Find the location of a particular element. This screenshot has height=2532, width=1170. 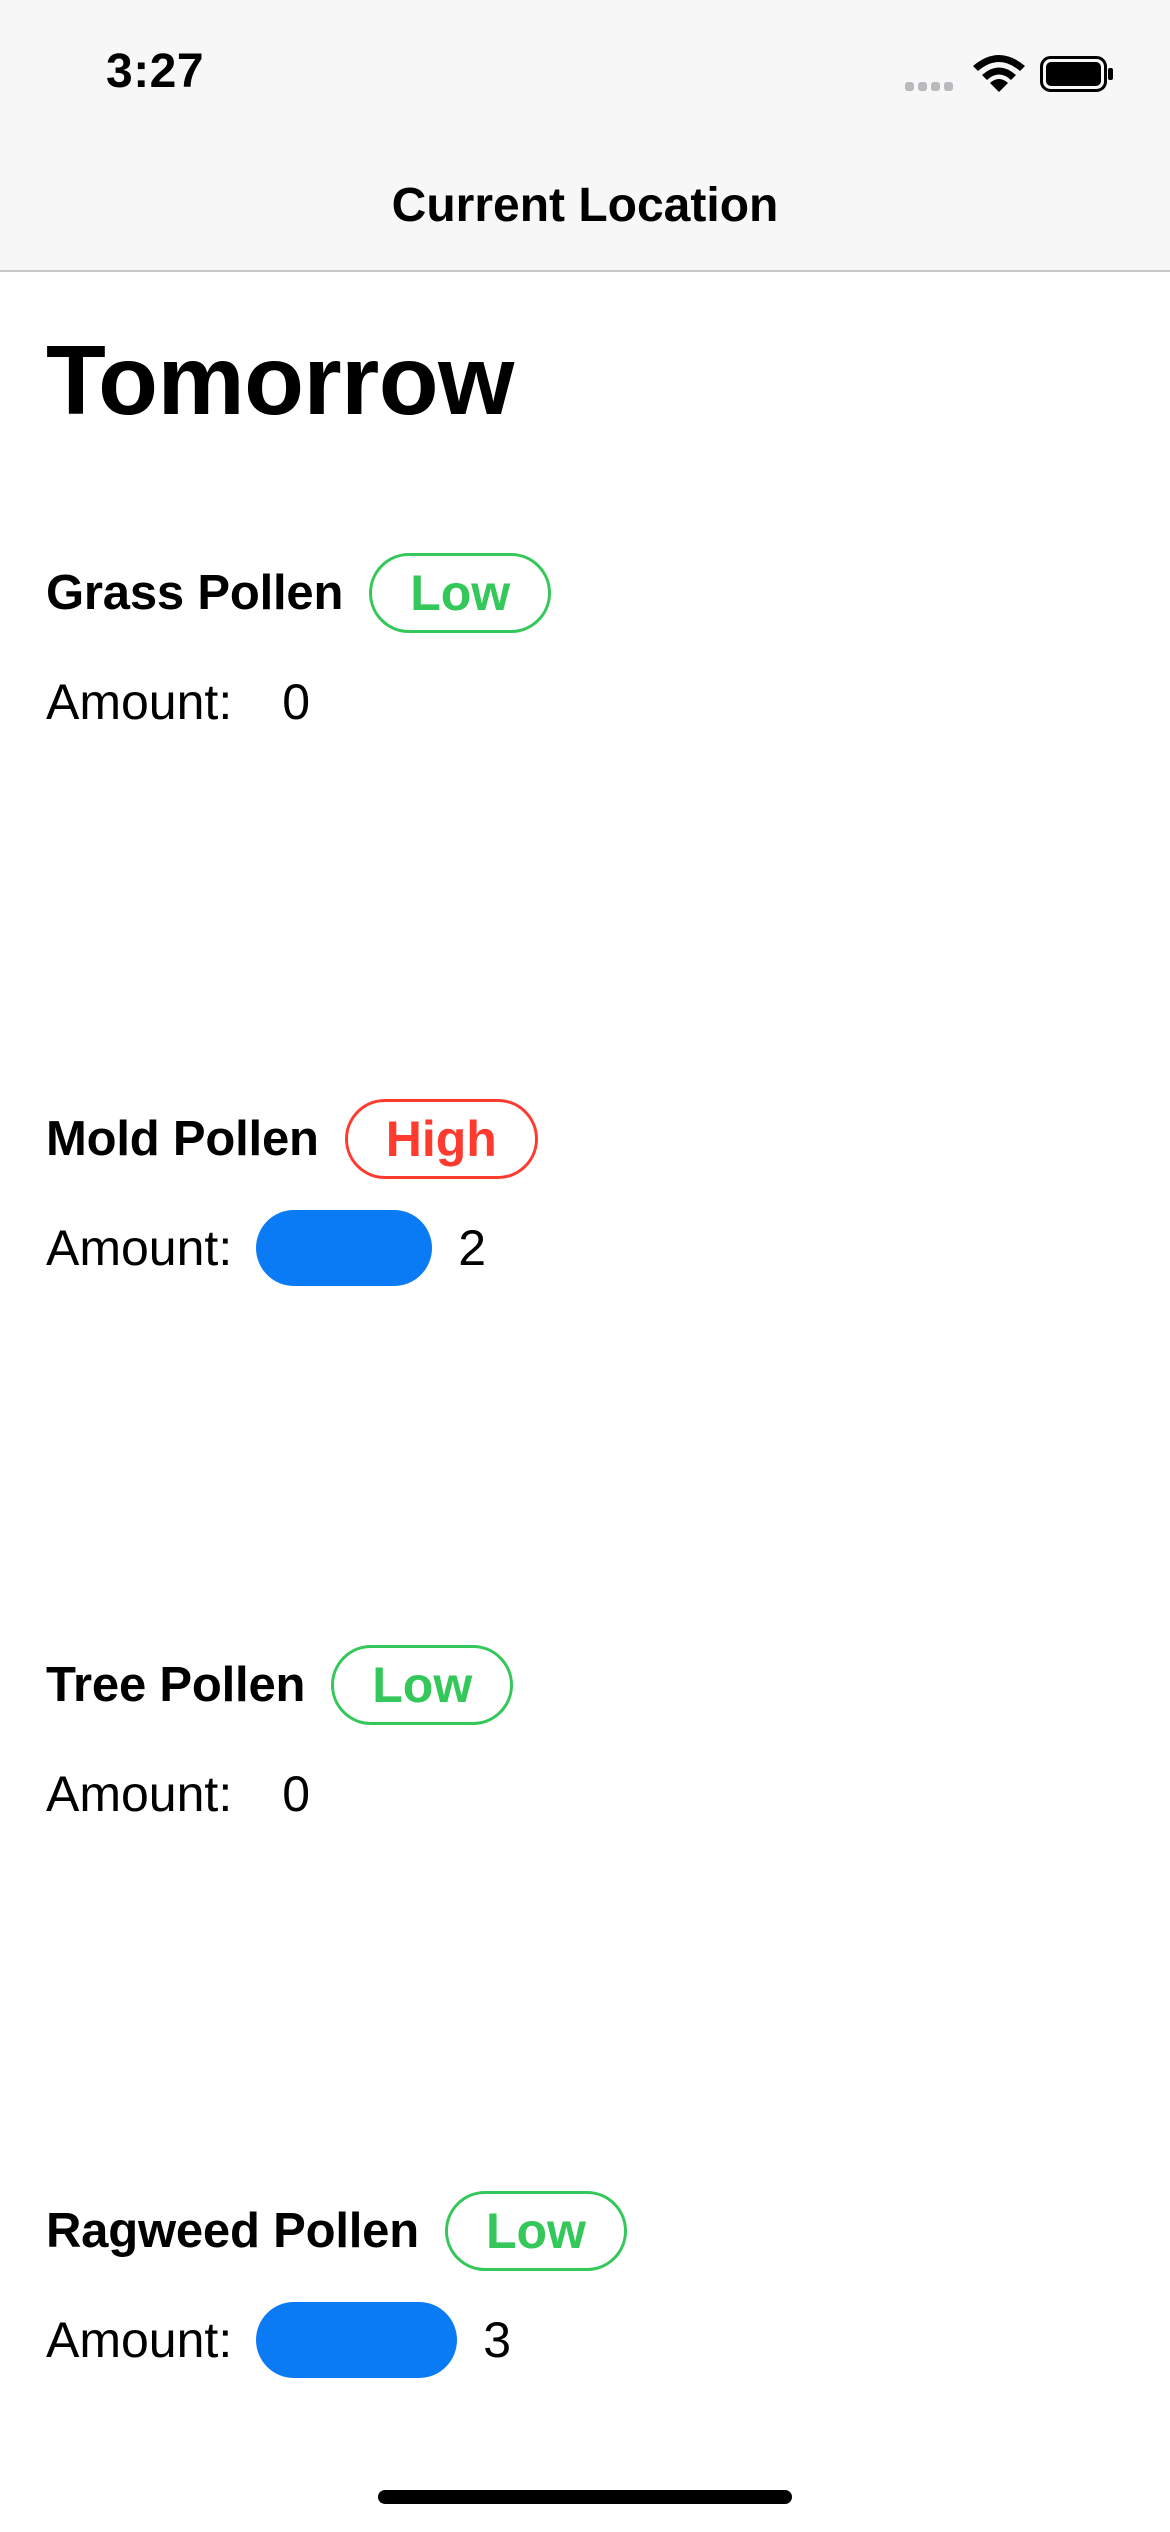

home-indicator is located at coordinates (585, 2497).